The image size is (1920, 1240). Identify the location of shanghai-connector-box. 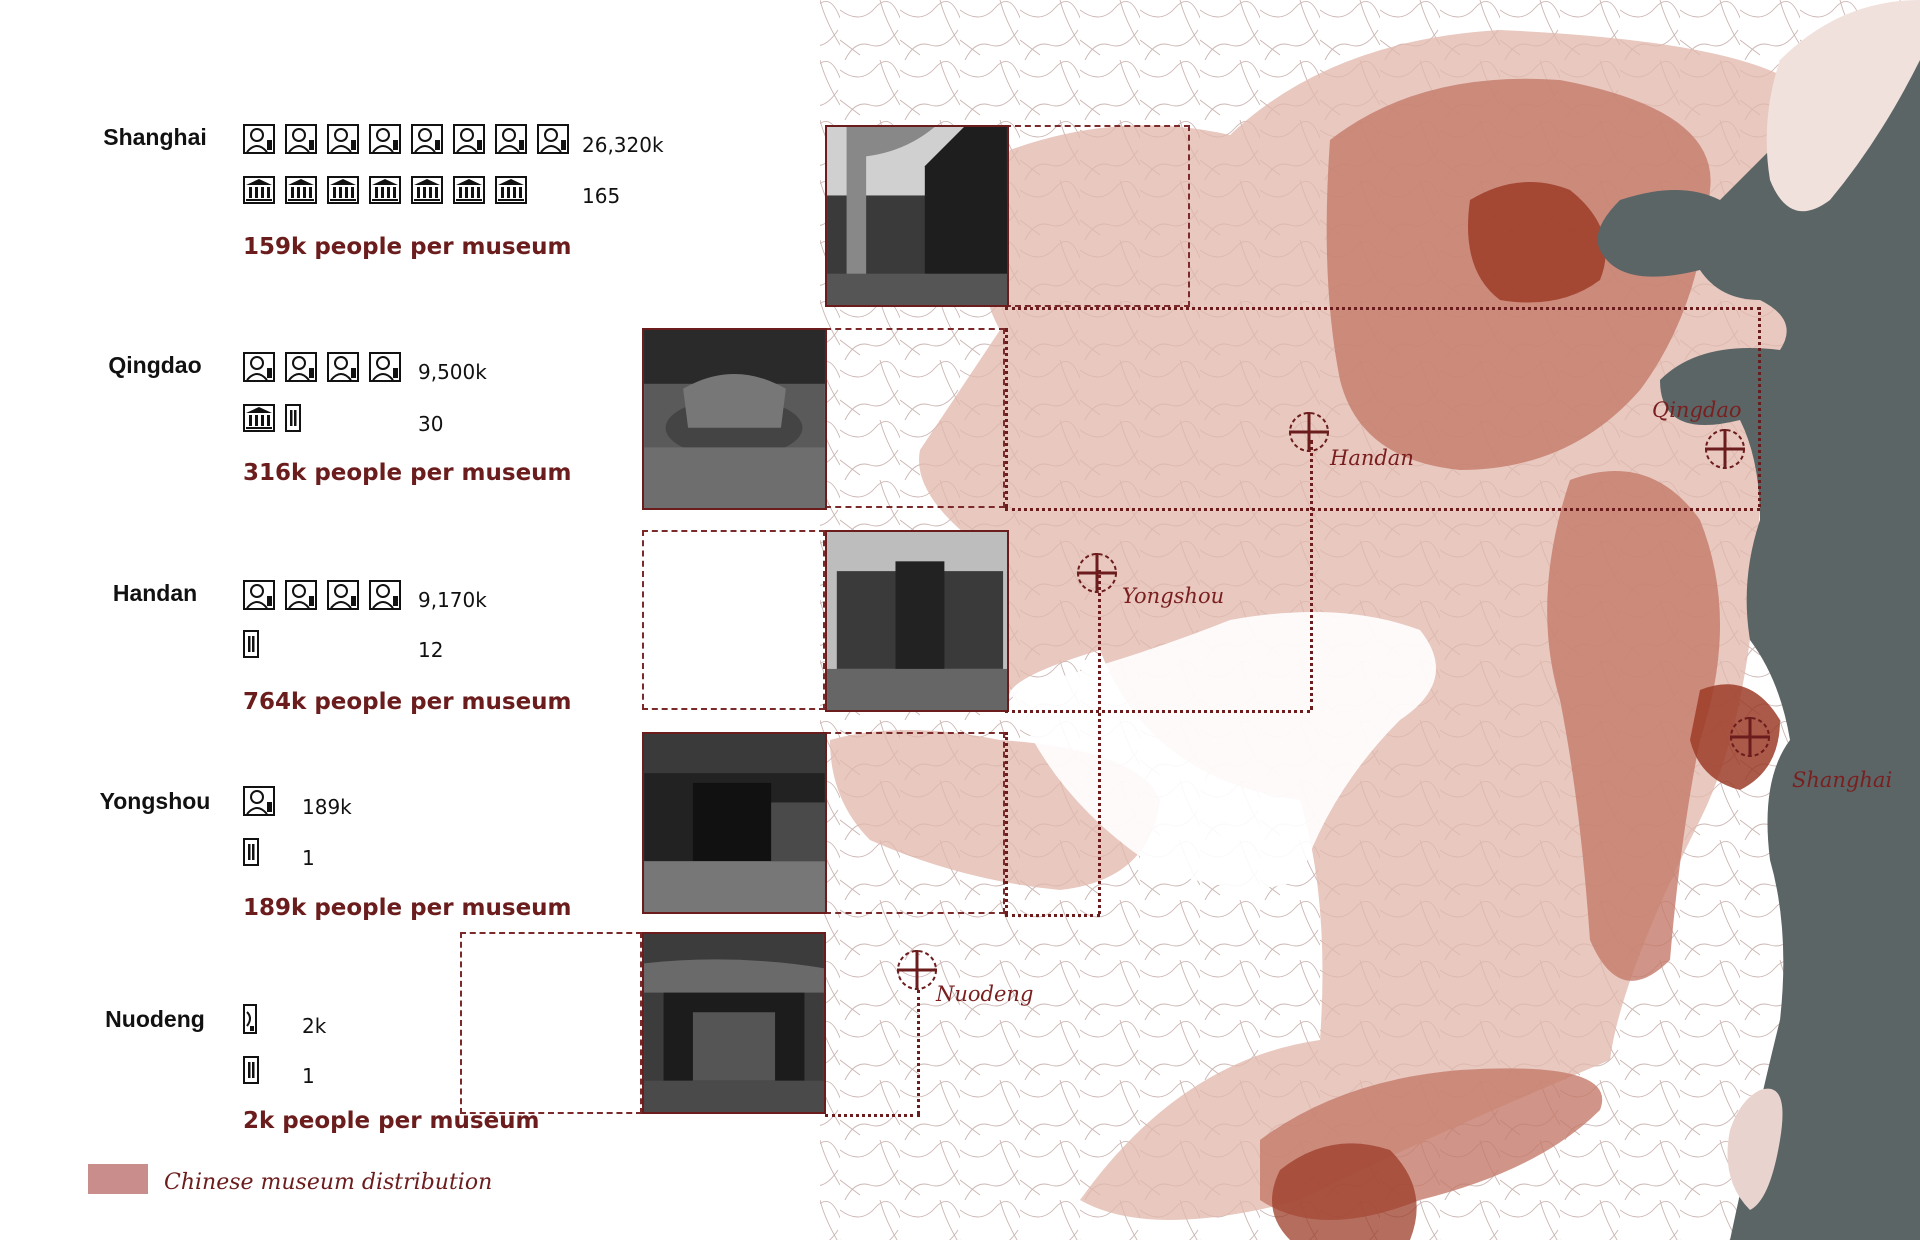
(1097, 216).